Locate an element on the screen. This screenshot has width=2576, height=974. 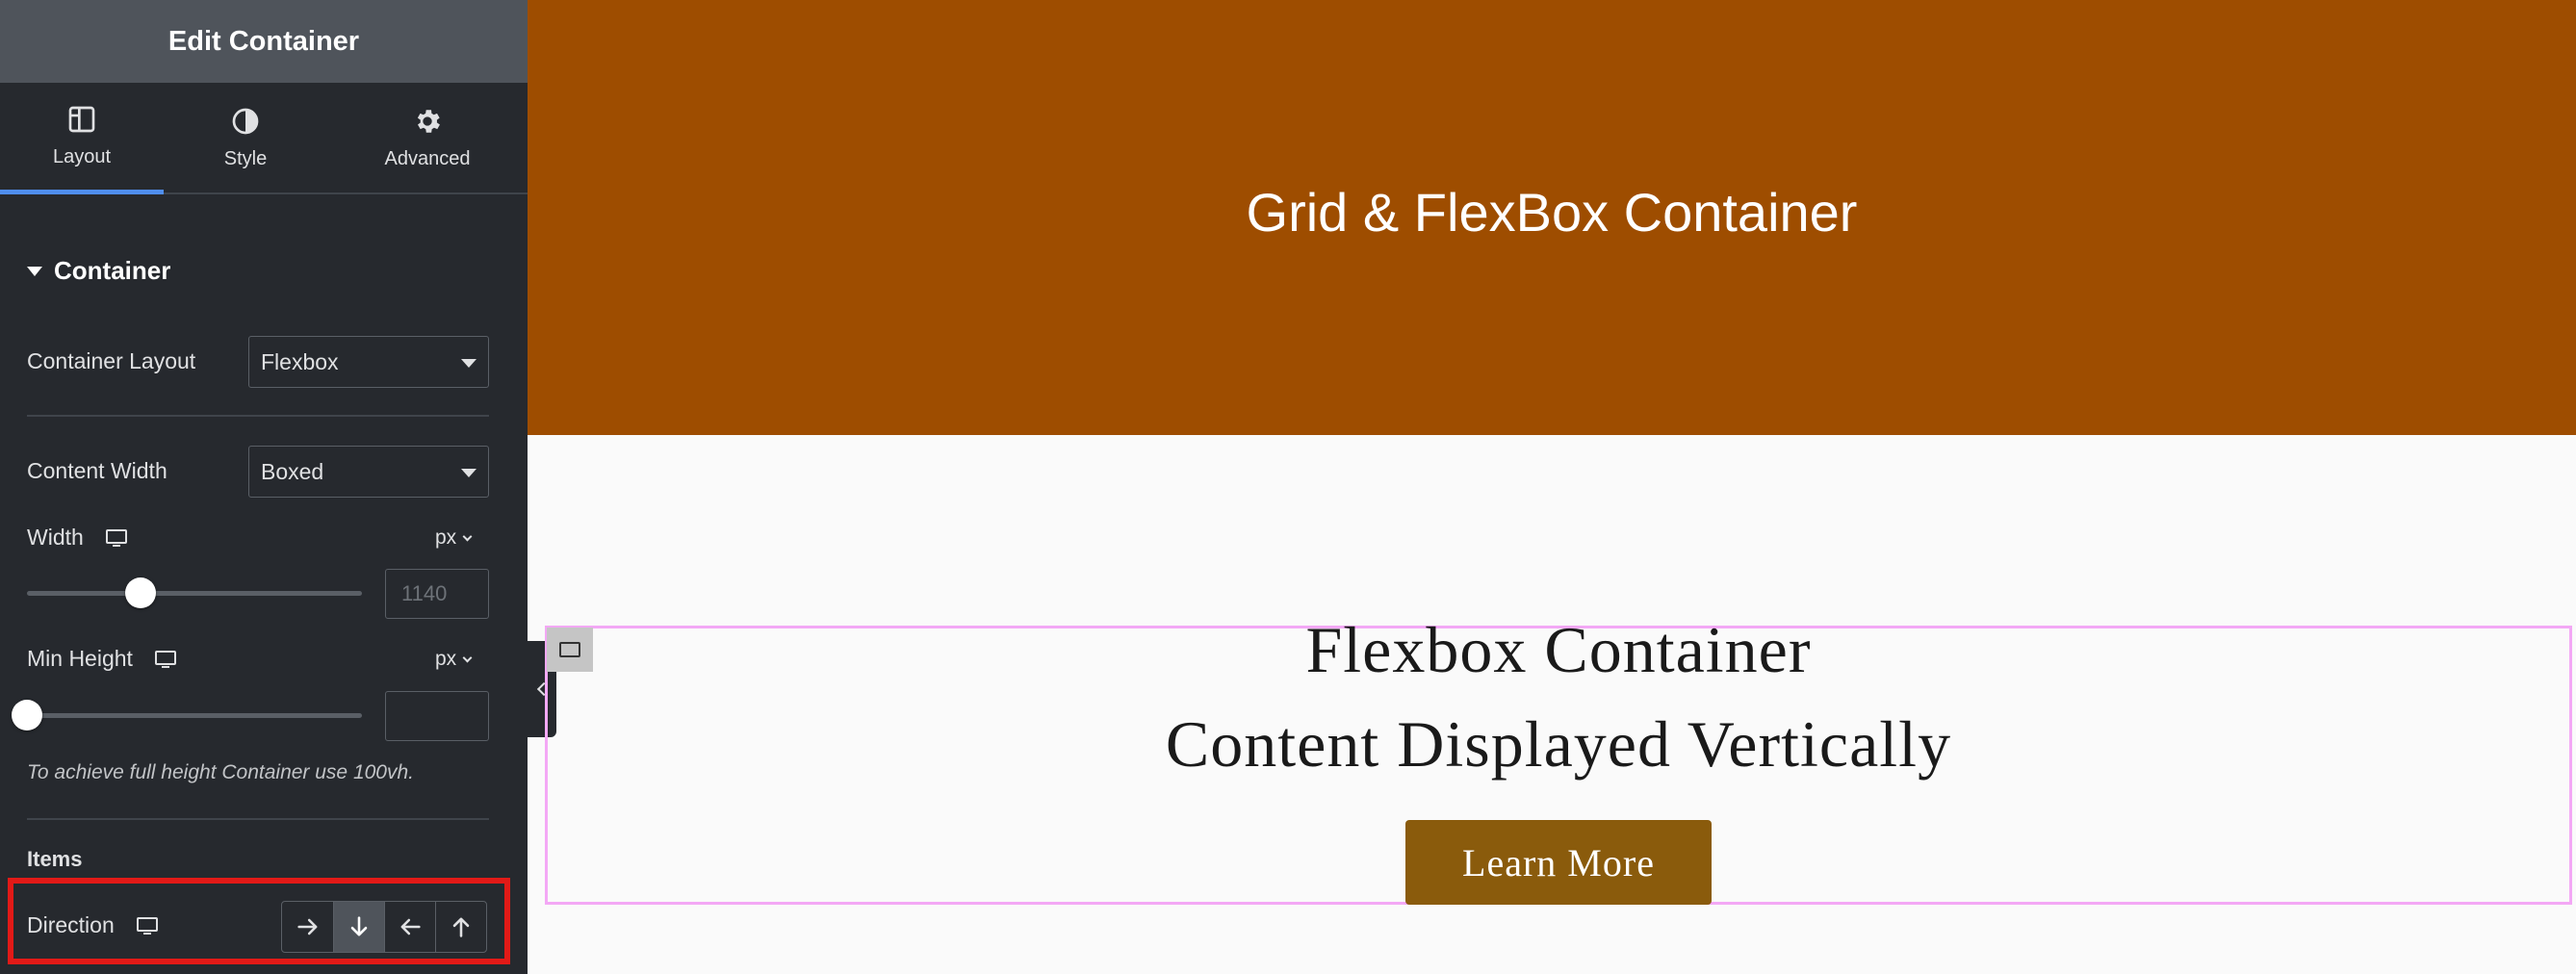
learn-more-button: Learn More is located at coordinates (1559, 862).